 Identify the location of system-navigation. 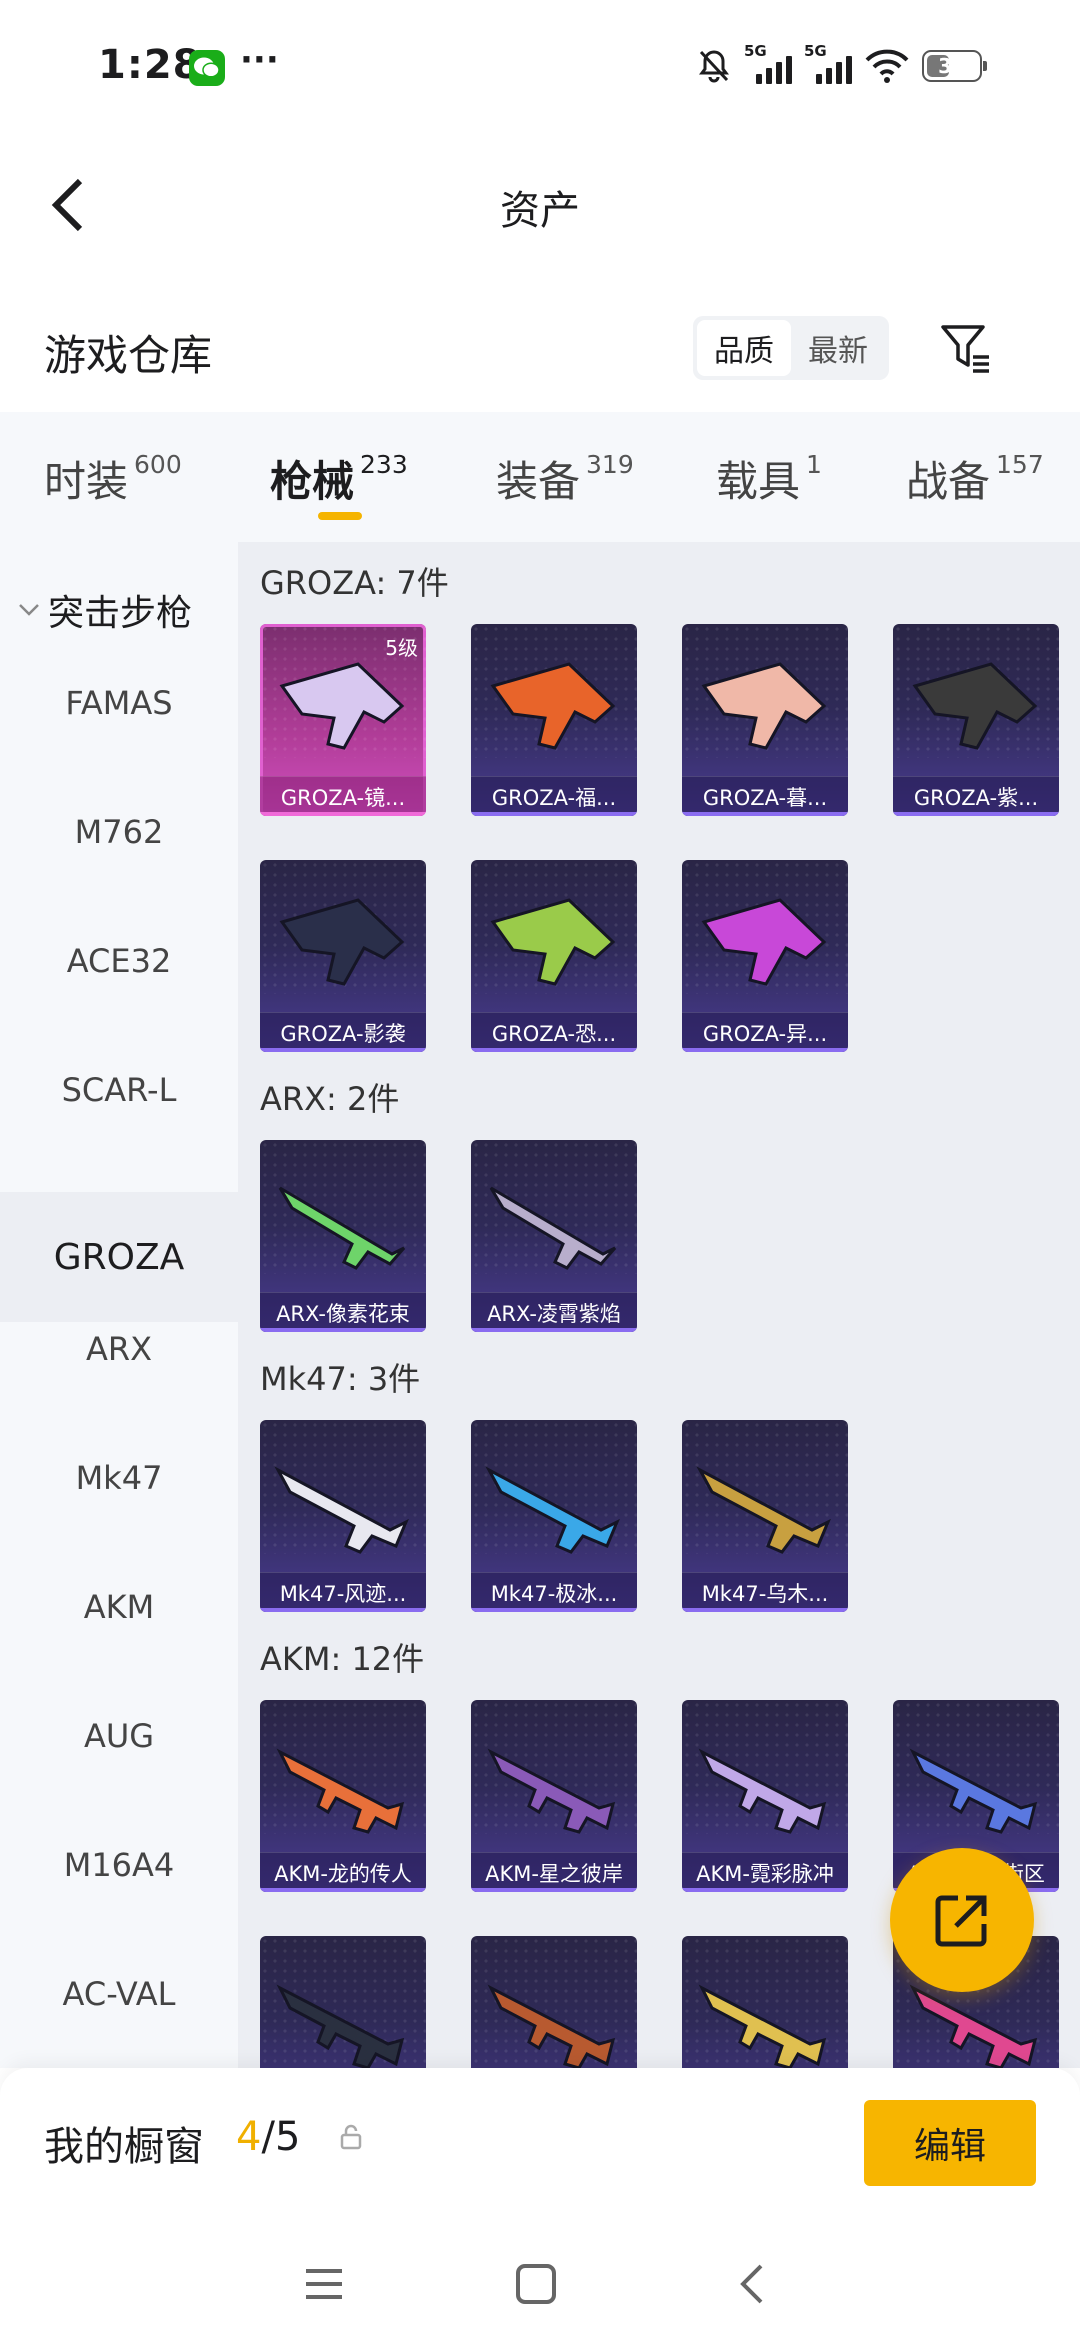
(540, 2282).